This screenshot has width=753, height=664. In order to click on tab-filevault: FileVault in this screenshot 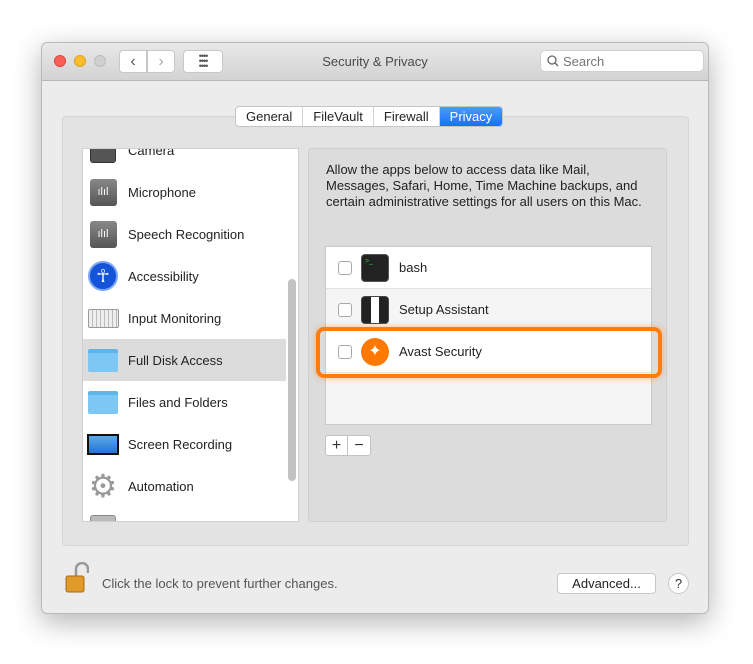, I will do `click(338, 116)`.